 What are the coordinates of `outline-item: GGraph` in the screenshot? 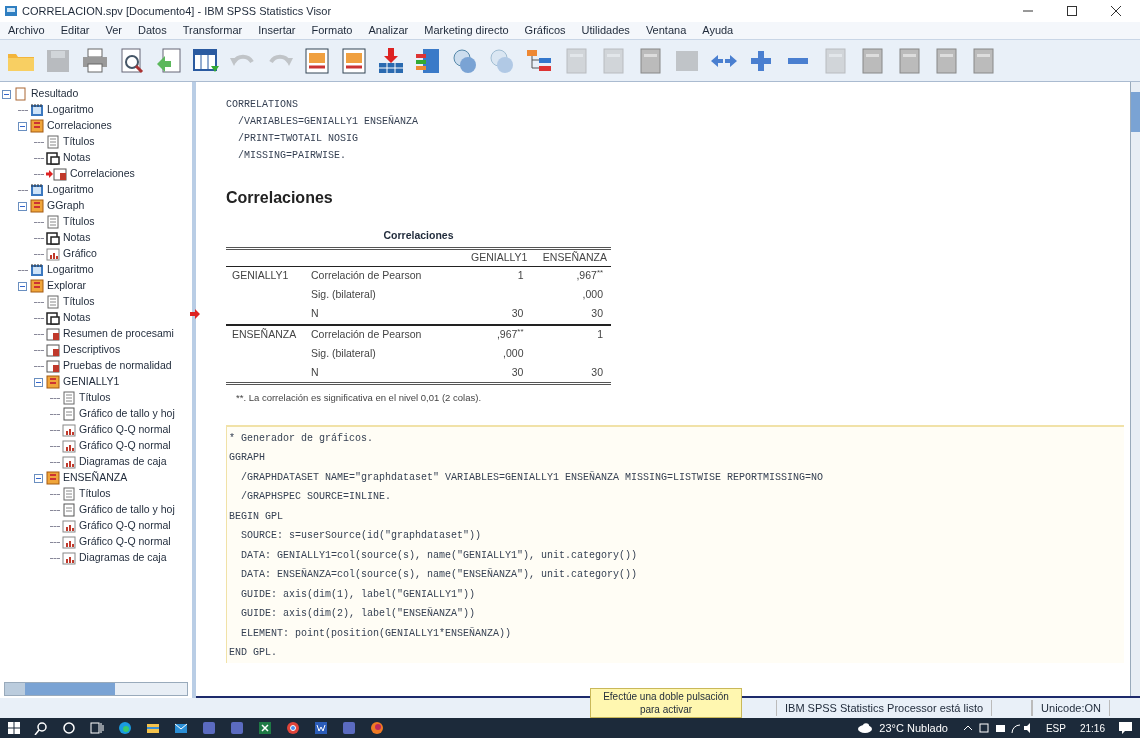 It's located at (66, 206).